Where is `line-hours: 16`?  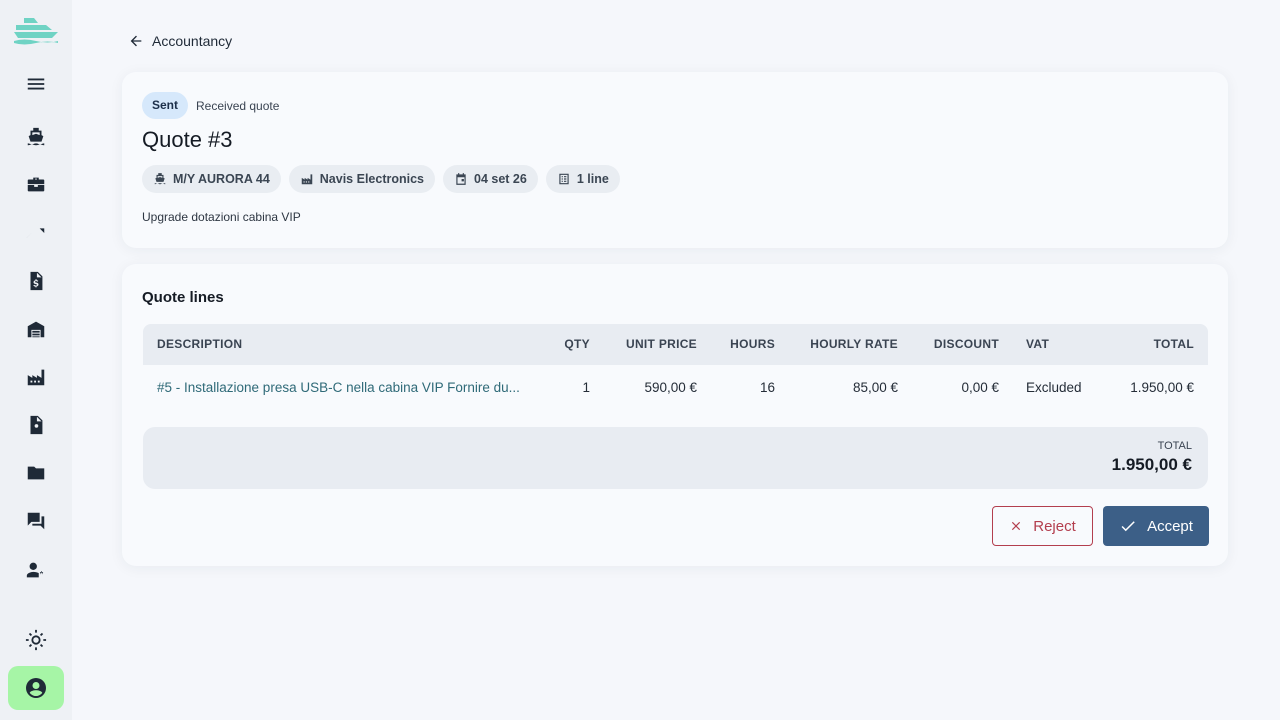
line-hours: 16 is located at coordinates (767, 387).